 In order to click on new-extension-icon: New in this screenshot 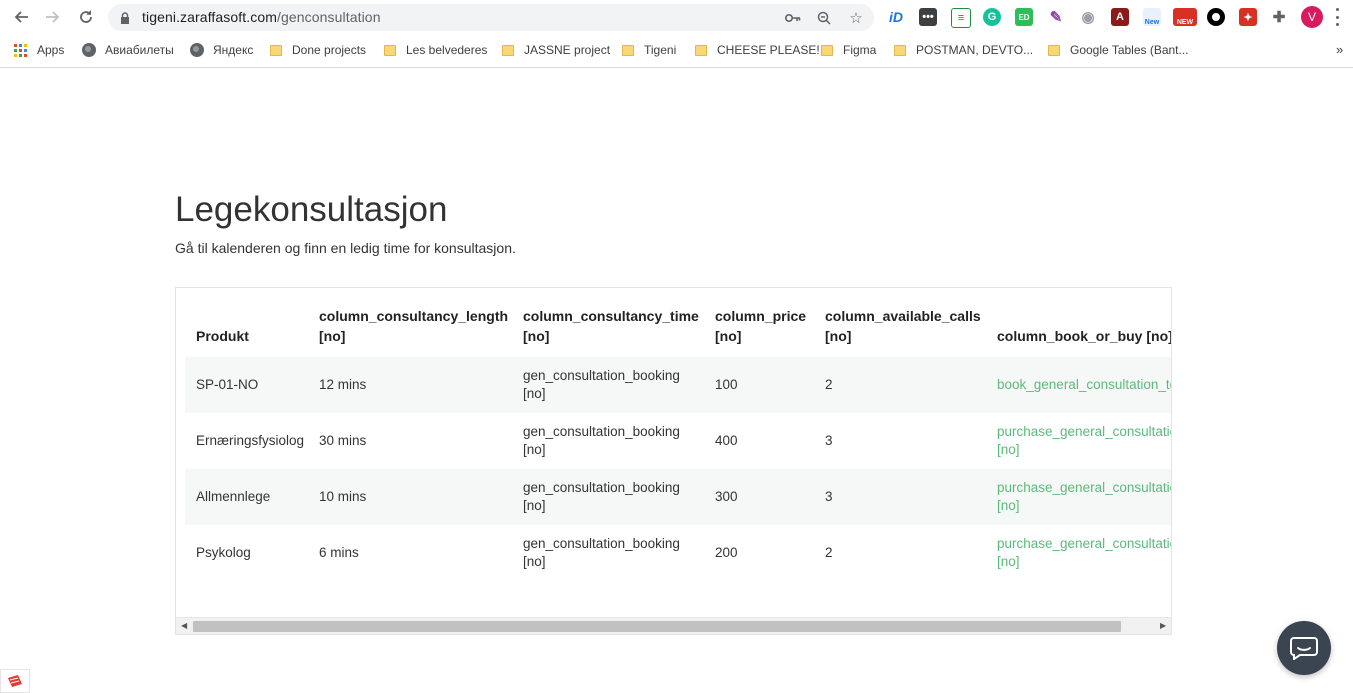, I will do `click(1152, 17)`.